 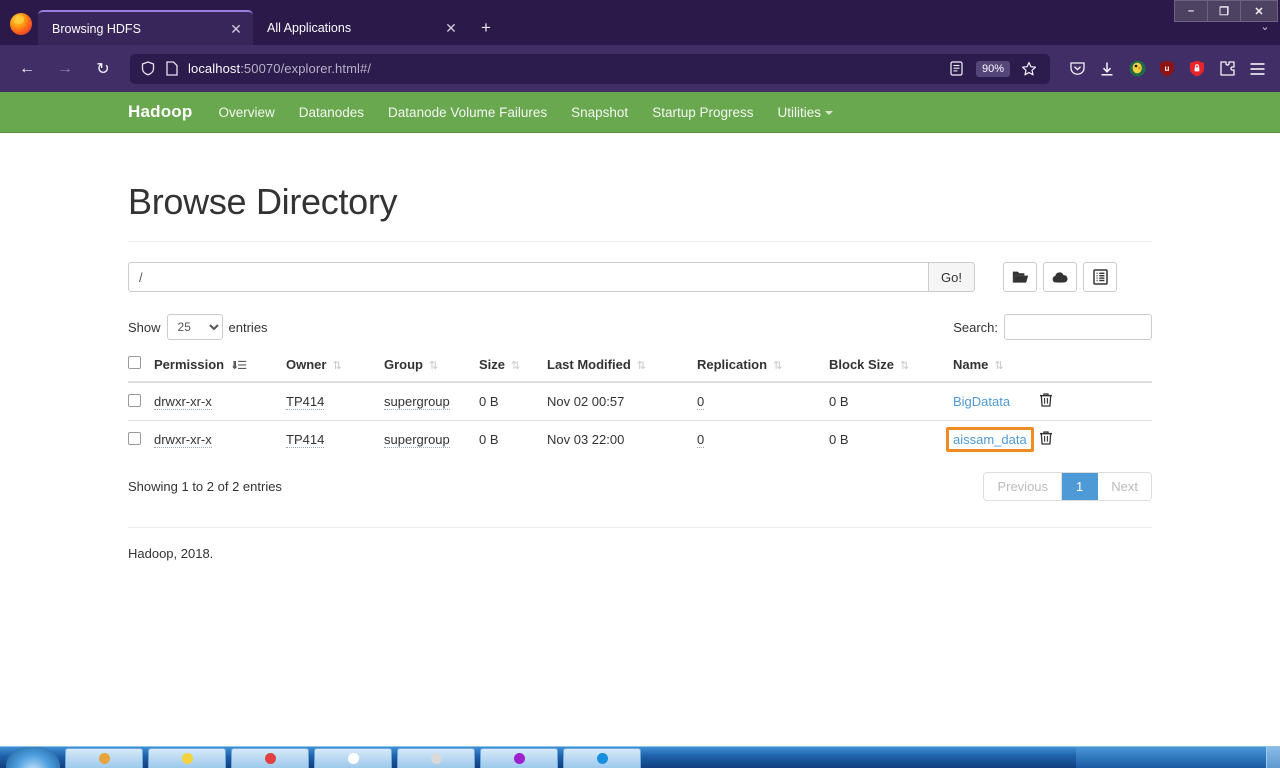 I want to click on hadoop-brand: Hadoop, so click(x=160, y=112).